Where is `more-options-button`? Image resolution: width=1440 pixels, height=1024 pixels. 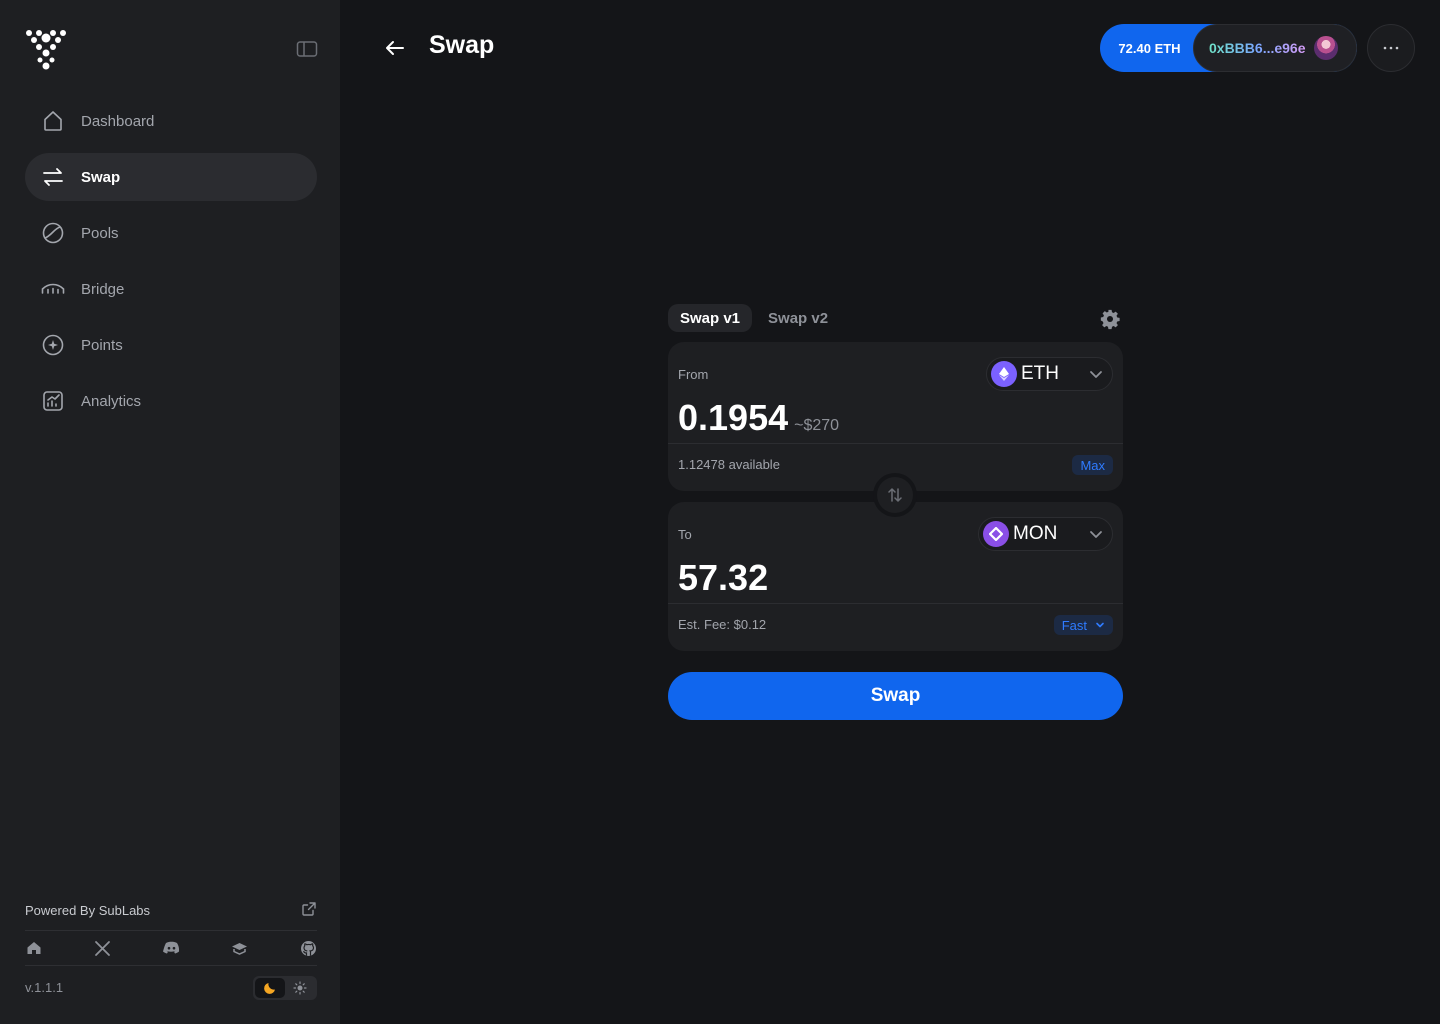 more-options-button is located at coordinates (1391, 48).